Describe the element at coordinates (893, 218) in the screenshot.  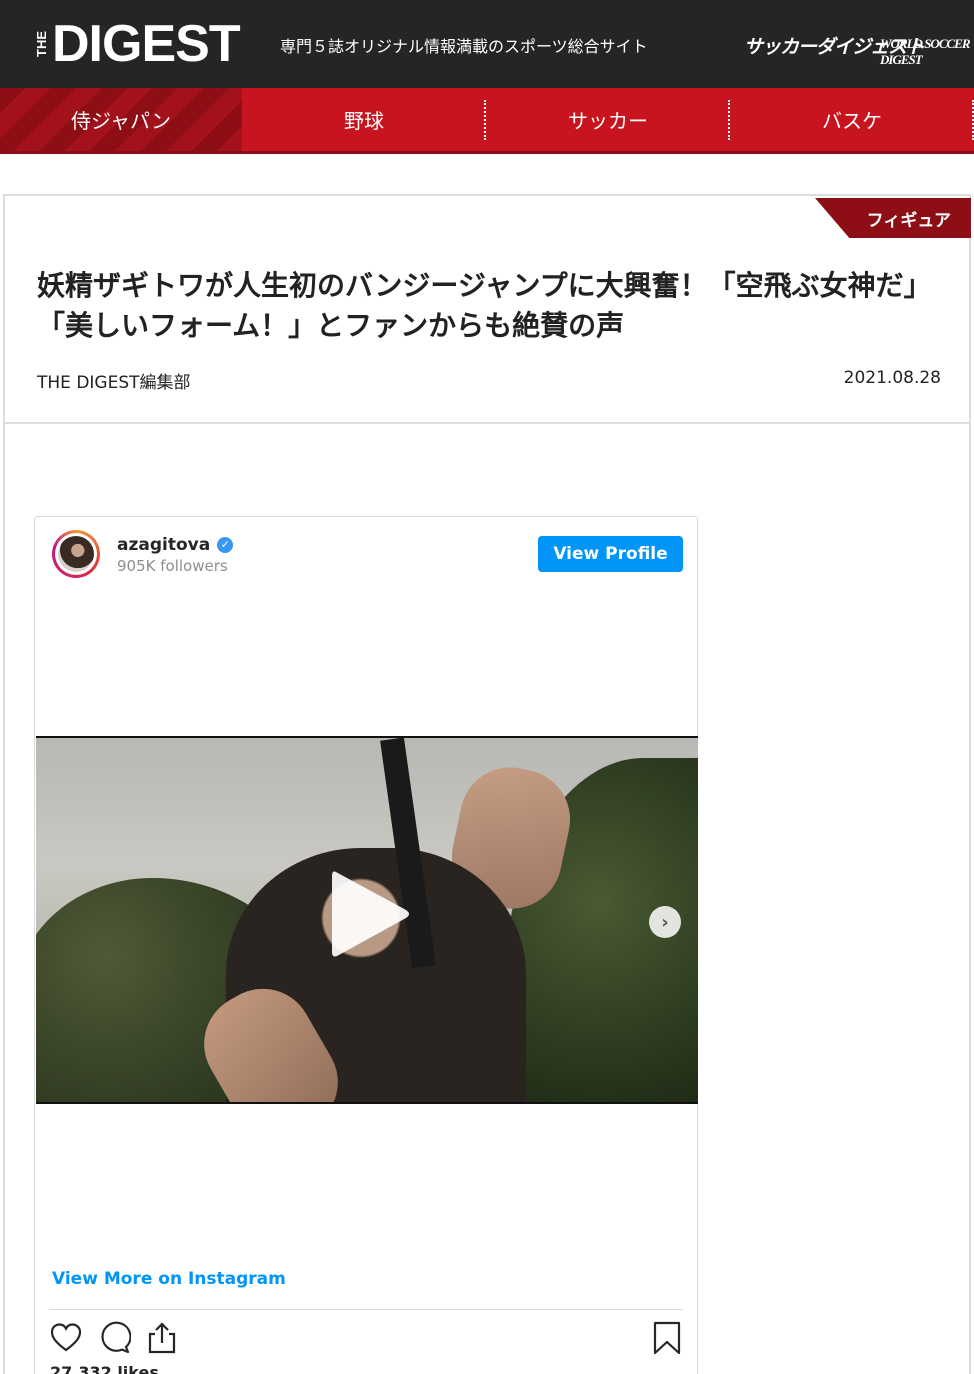
I see `category-badge: フィギュア` at that location.